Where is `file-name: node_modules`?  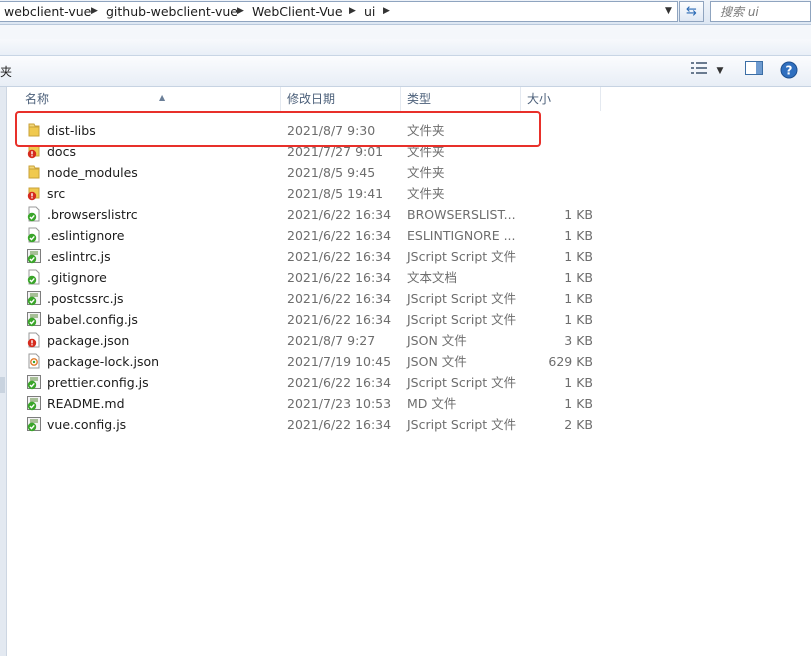
file-name: node_modules is located at coordinates (92, 172).